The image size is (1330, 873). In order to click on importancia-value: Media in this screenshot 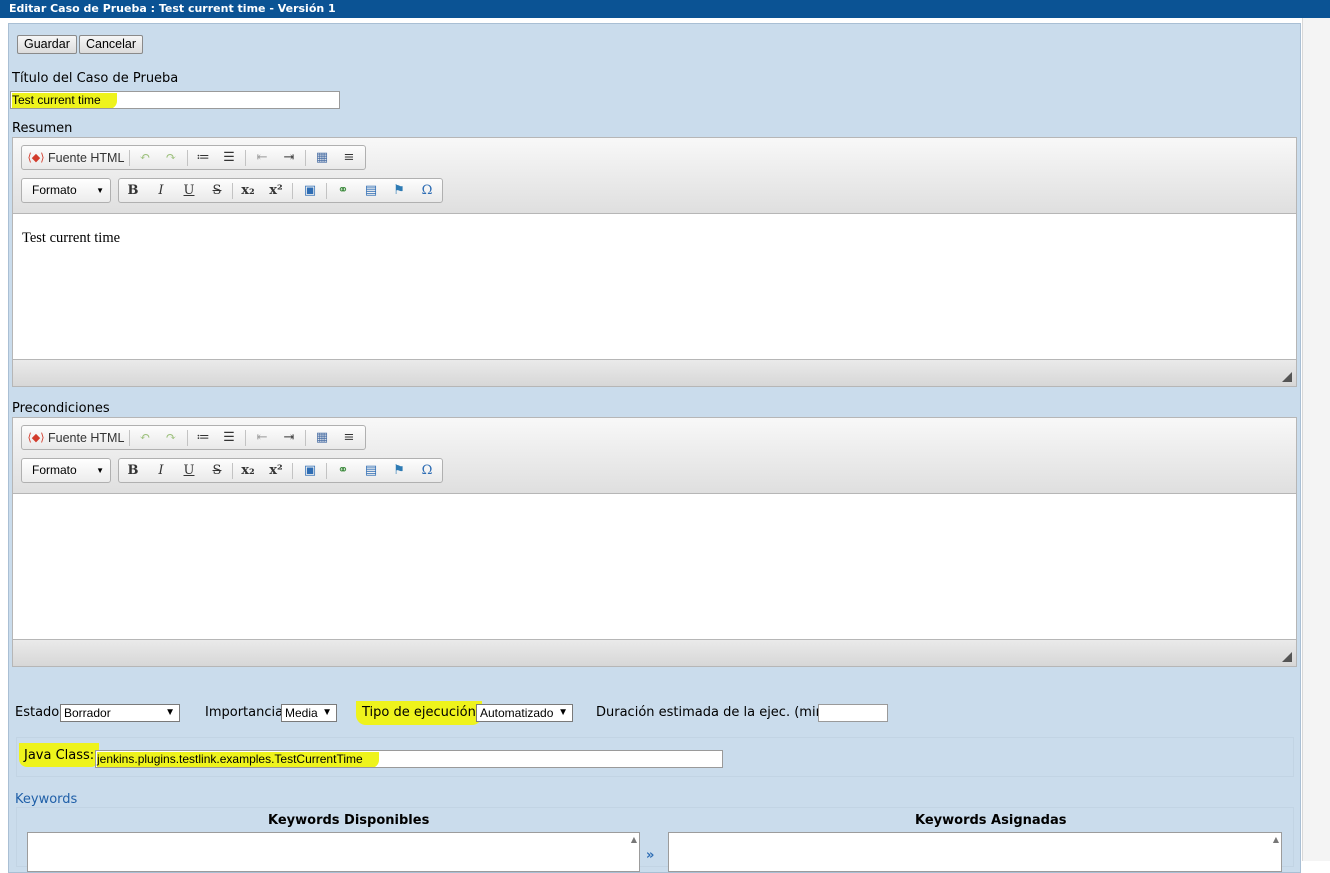, I will do `click(301, 713)`.